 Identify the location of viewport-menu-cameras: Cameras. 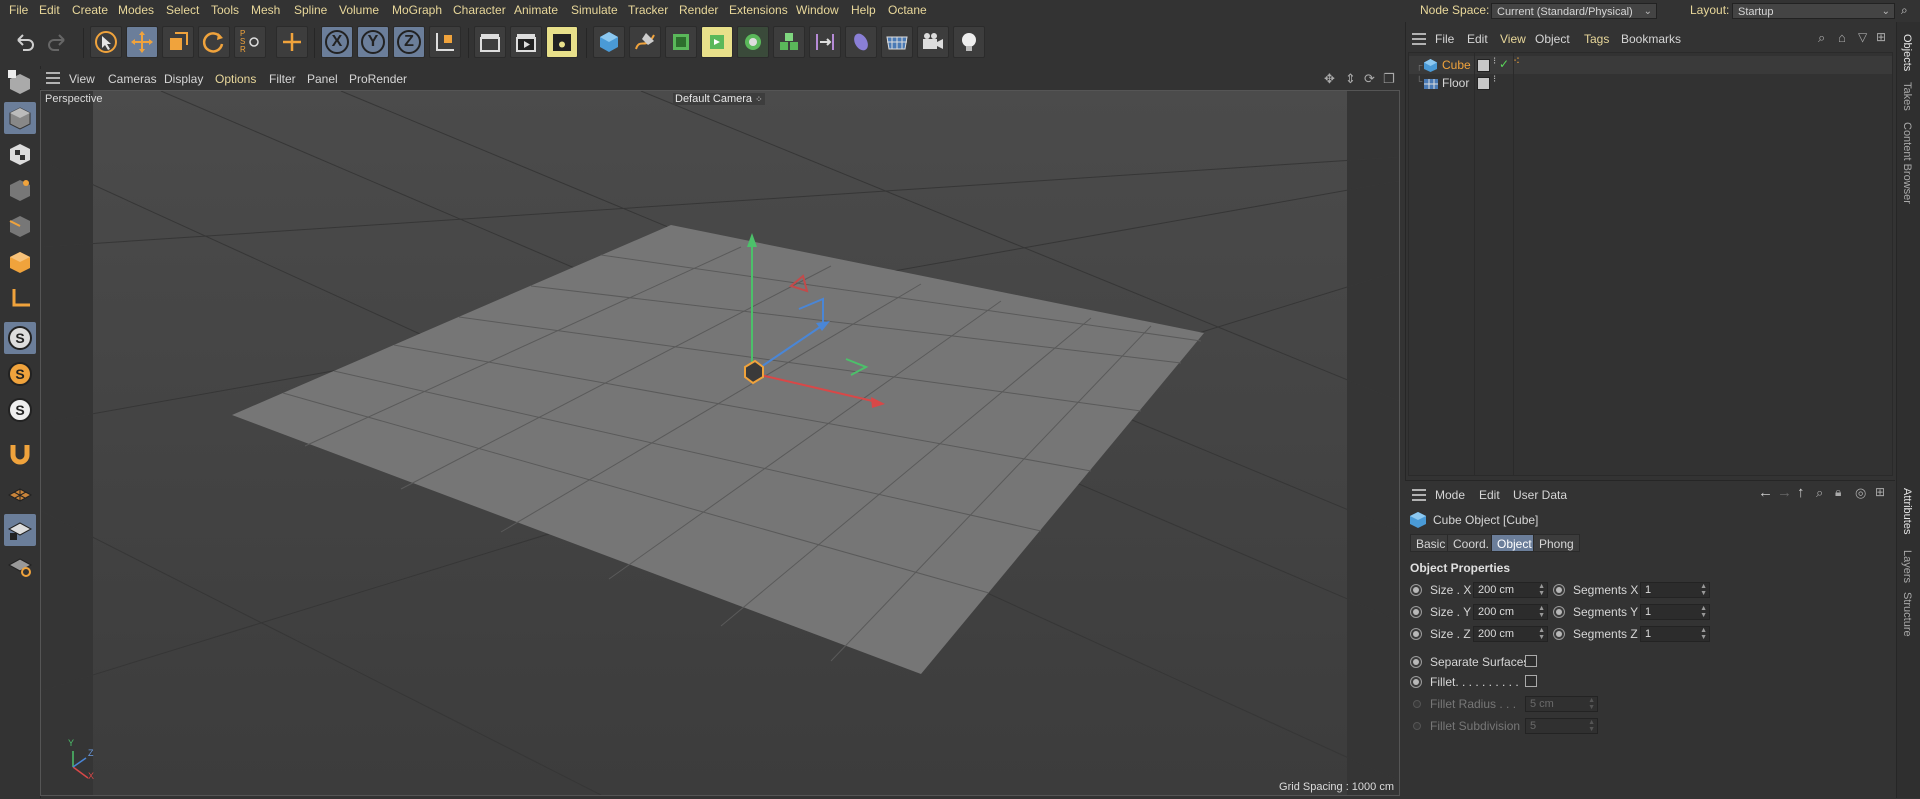
(132, 79).